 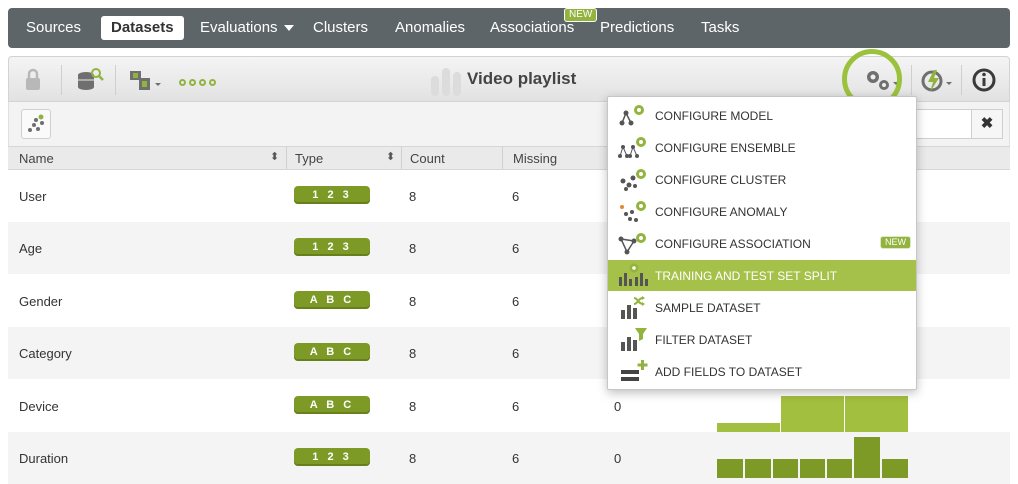 What do you see at coordinates (633, 274) in the screenshot?
I see `split-icon` at bounding box center [633, 274].